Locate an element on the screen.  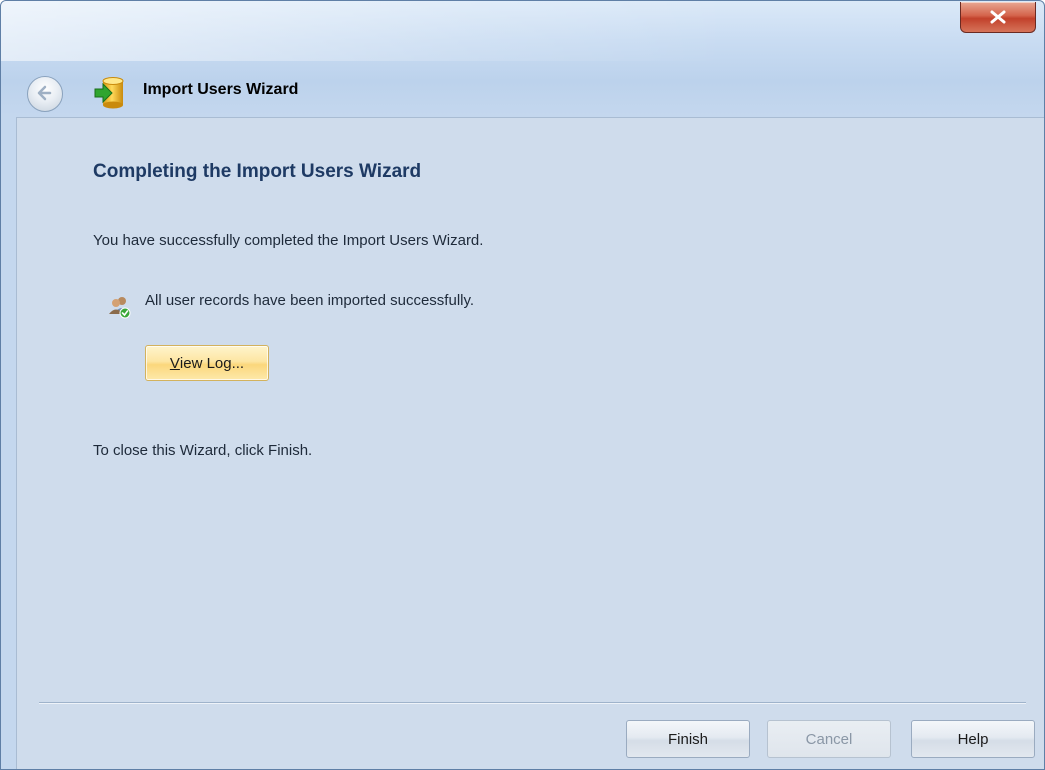
window-title: Import Users Wizard is located at coordinates (221, 89).